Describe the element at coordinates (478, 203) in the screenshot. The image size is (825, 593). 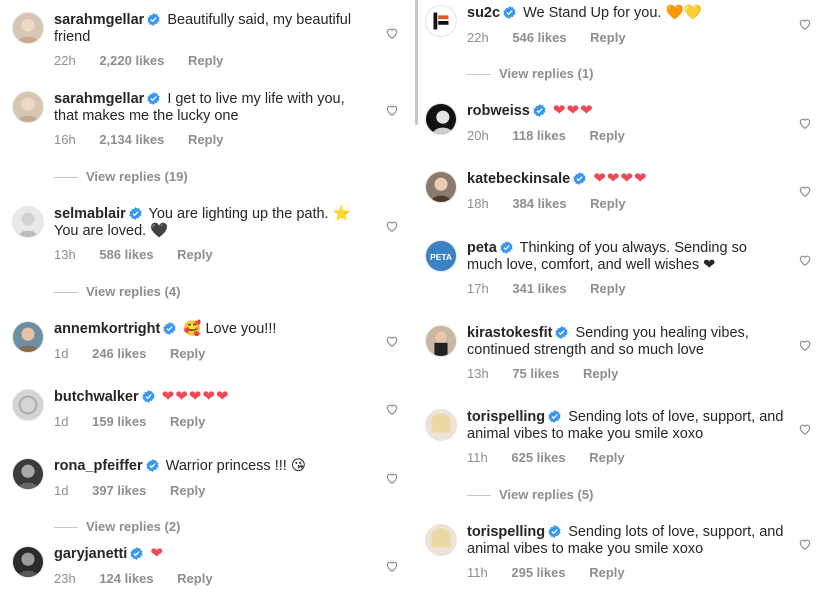
I see `comment-time: 18h` at that location.